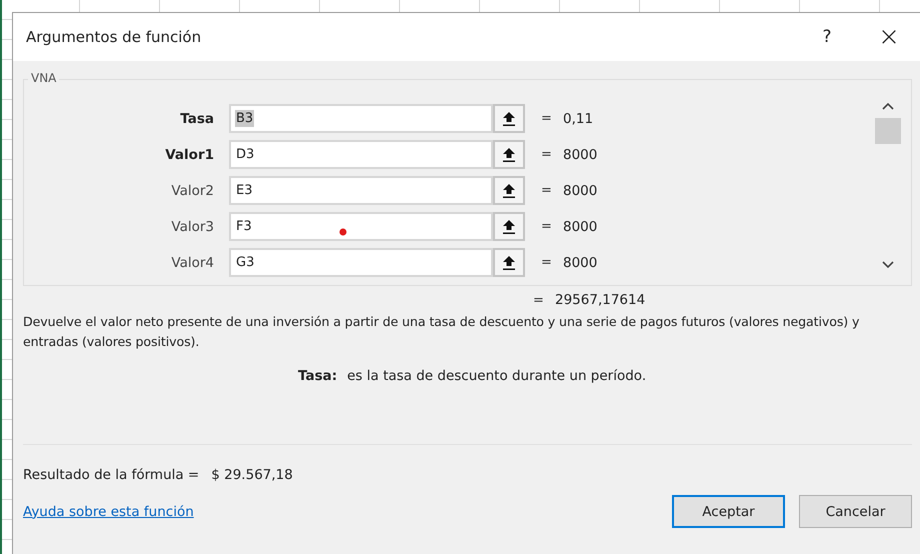 This screenshot has width=920, height=554. I want to click on field-value: F3, so click(244, 226).